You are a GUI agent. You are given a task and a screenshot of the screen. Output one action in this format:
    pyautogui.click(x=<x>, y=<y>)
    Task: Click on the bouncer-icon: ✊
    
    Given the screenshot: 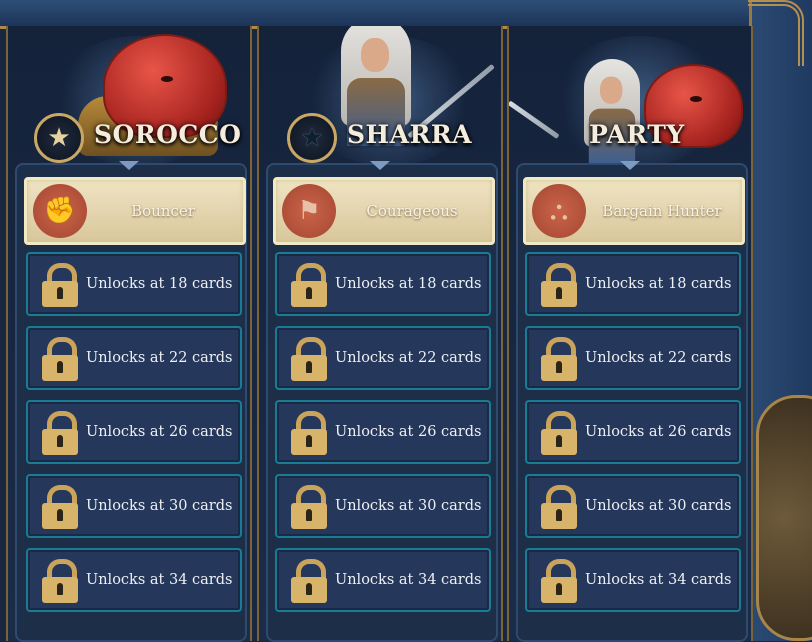 What is the action you would take?
    pyautogui.click(x=60, y=211)
    